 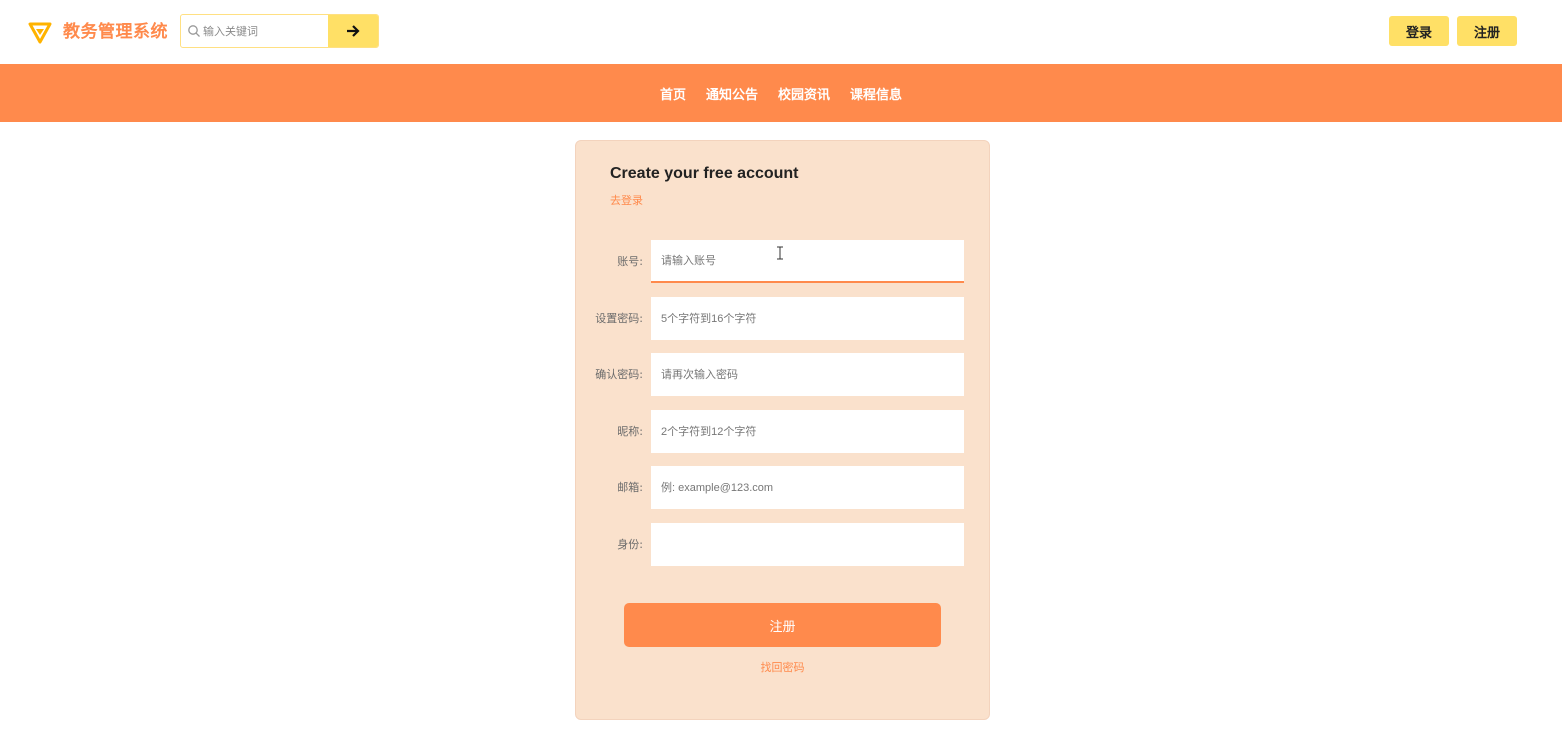 What do you see at coordinates (619, 318) in the screenshot?
I see `password-label: 设置密码:` at bounding box center [619, 318].